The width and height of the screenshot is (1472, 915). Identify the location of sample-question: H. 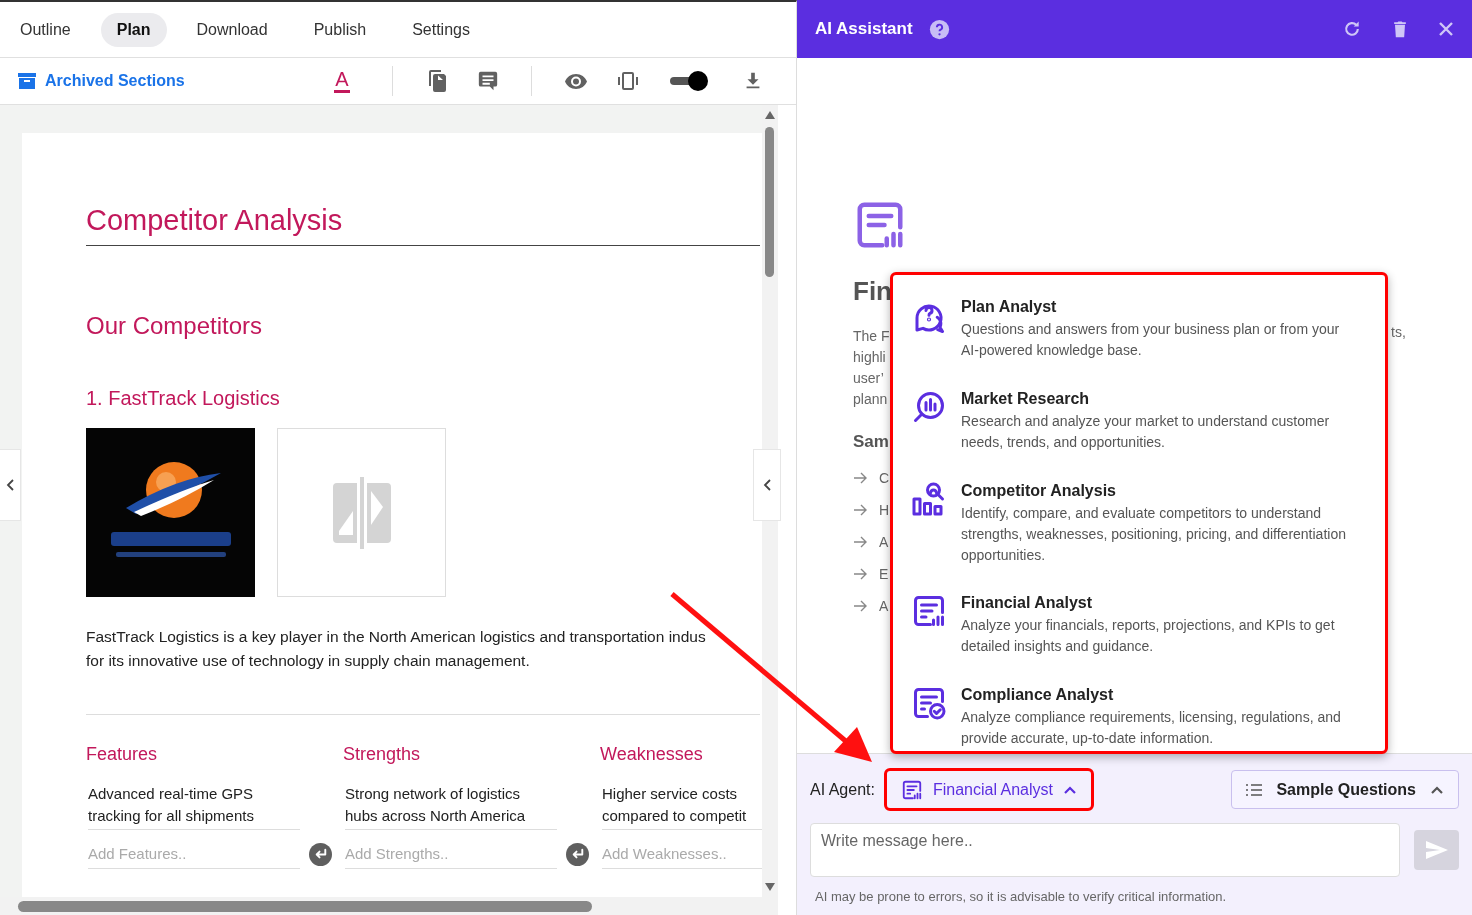
(884, 510).